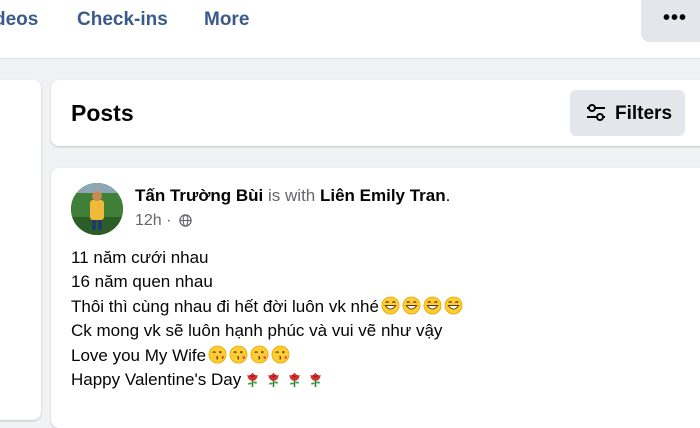 This screenshot has height=428, width=700. I want to click on sliders-icon, so click(596, 112).